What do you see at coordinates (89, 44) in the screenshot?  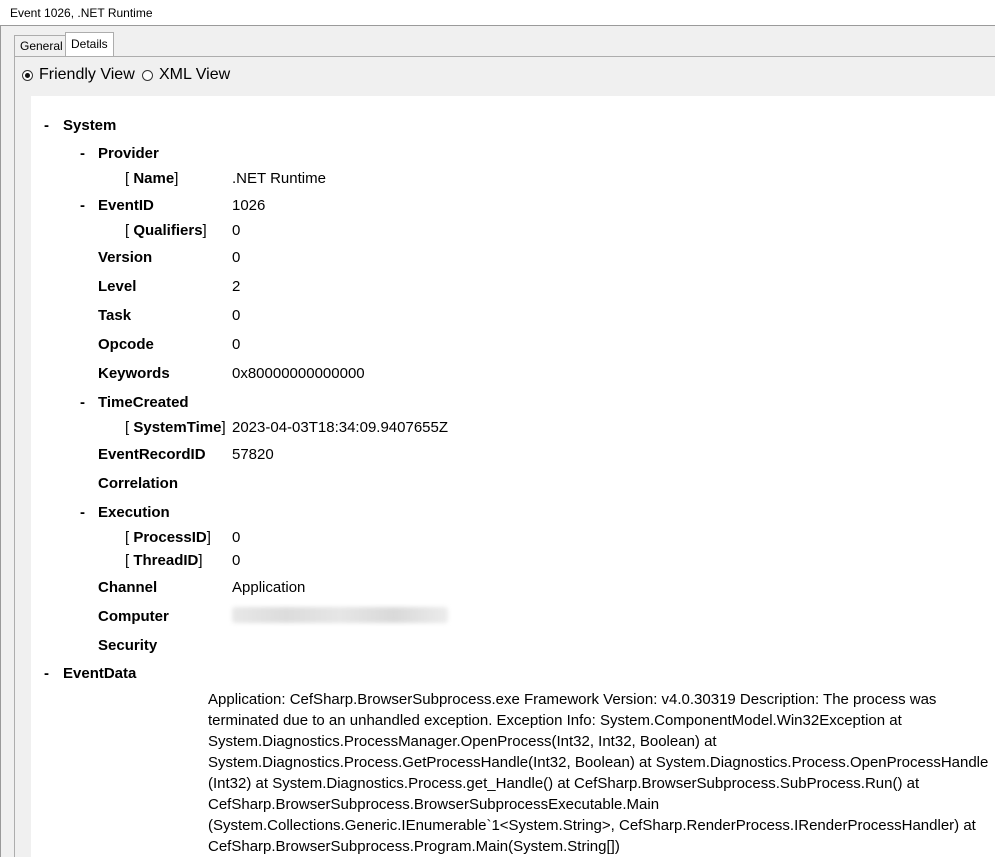 I see `tab-details: Details` at bounding box center [89, 44].